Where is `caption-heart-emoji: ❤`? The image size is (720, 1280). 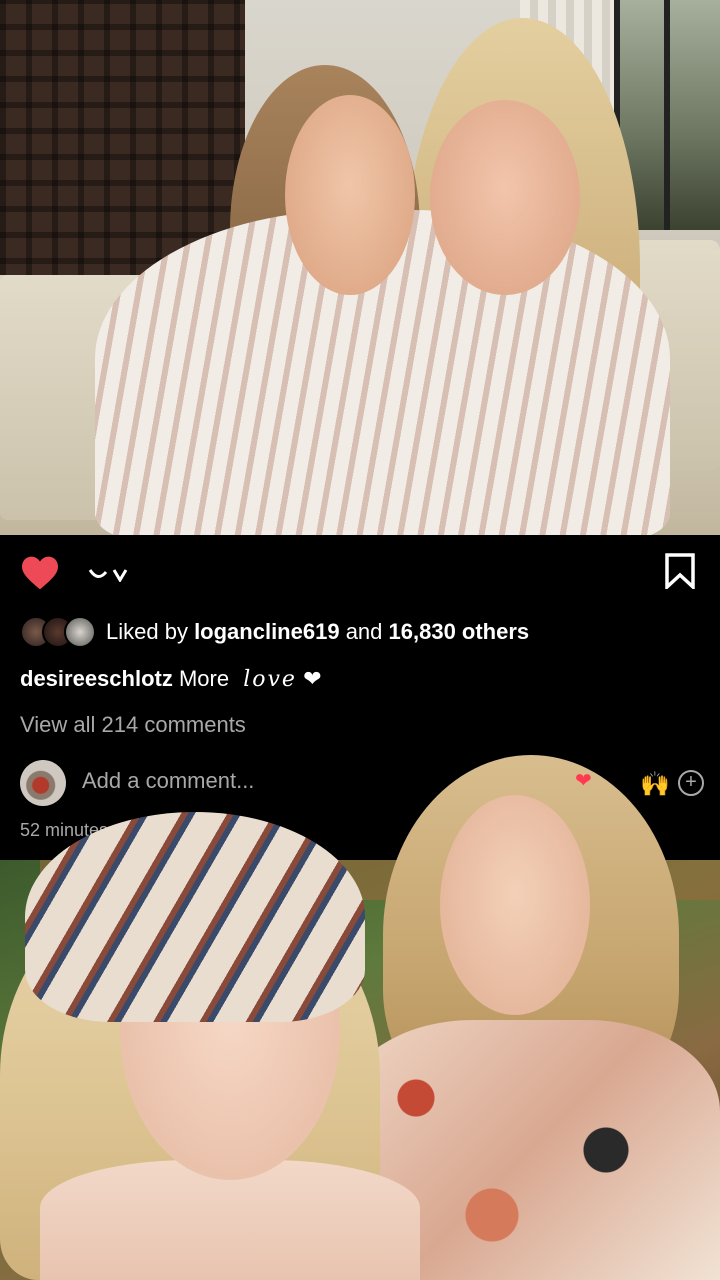
caption-heart-emoji: ❤ is located at coordinates (312, 678).